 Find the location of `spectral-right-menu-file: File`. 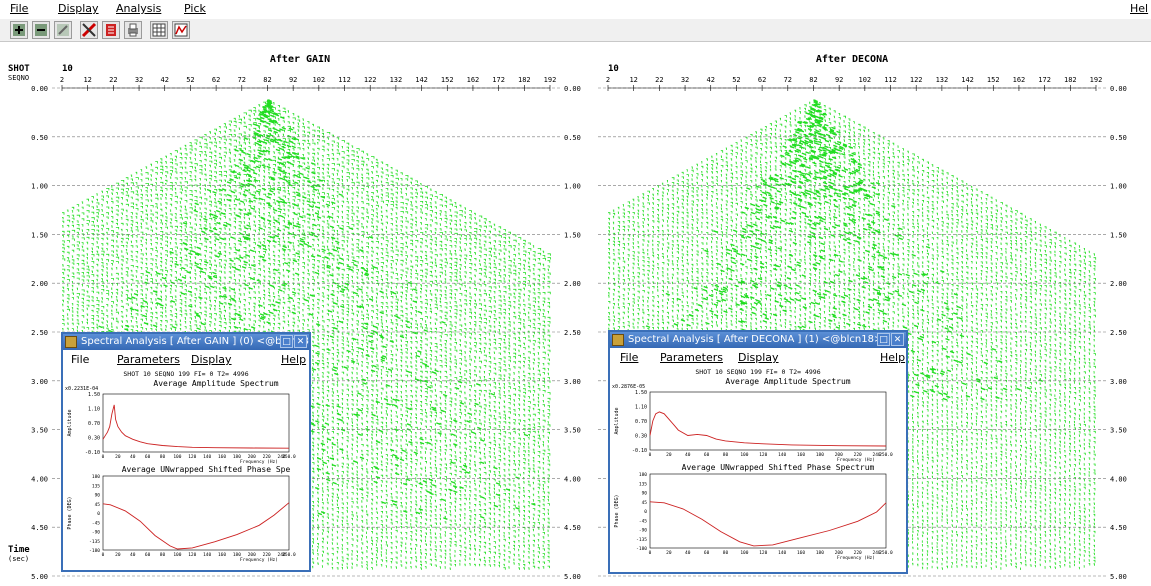

spectral-right-menu-file: File is located at coordinates (629, 357).